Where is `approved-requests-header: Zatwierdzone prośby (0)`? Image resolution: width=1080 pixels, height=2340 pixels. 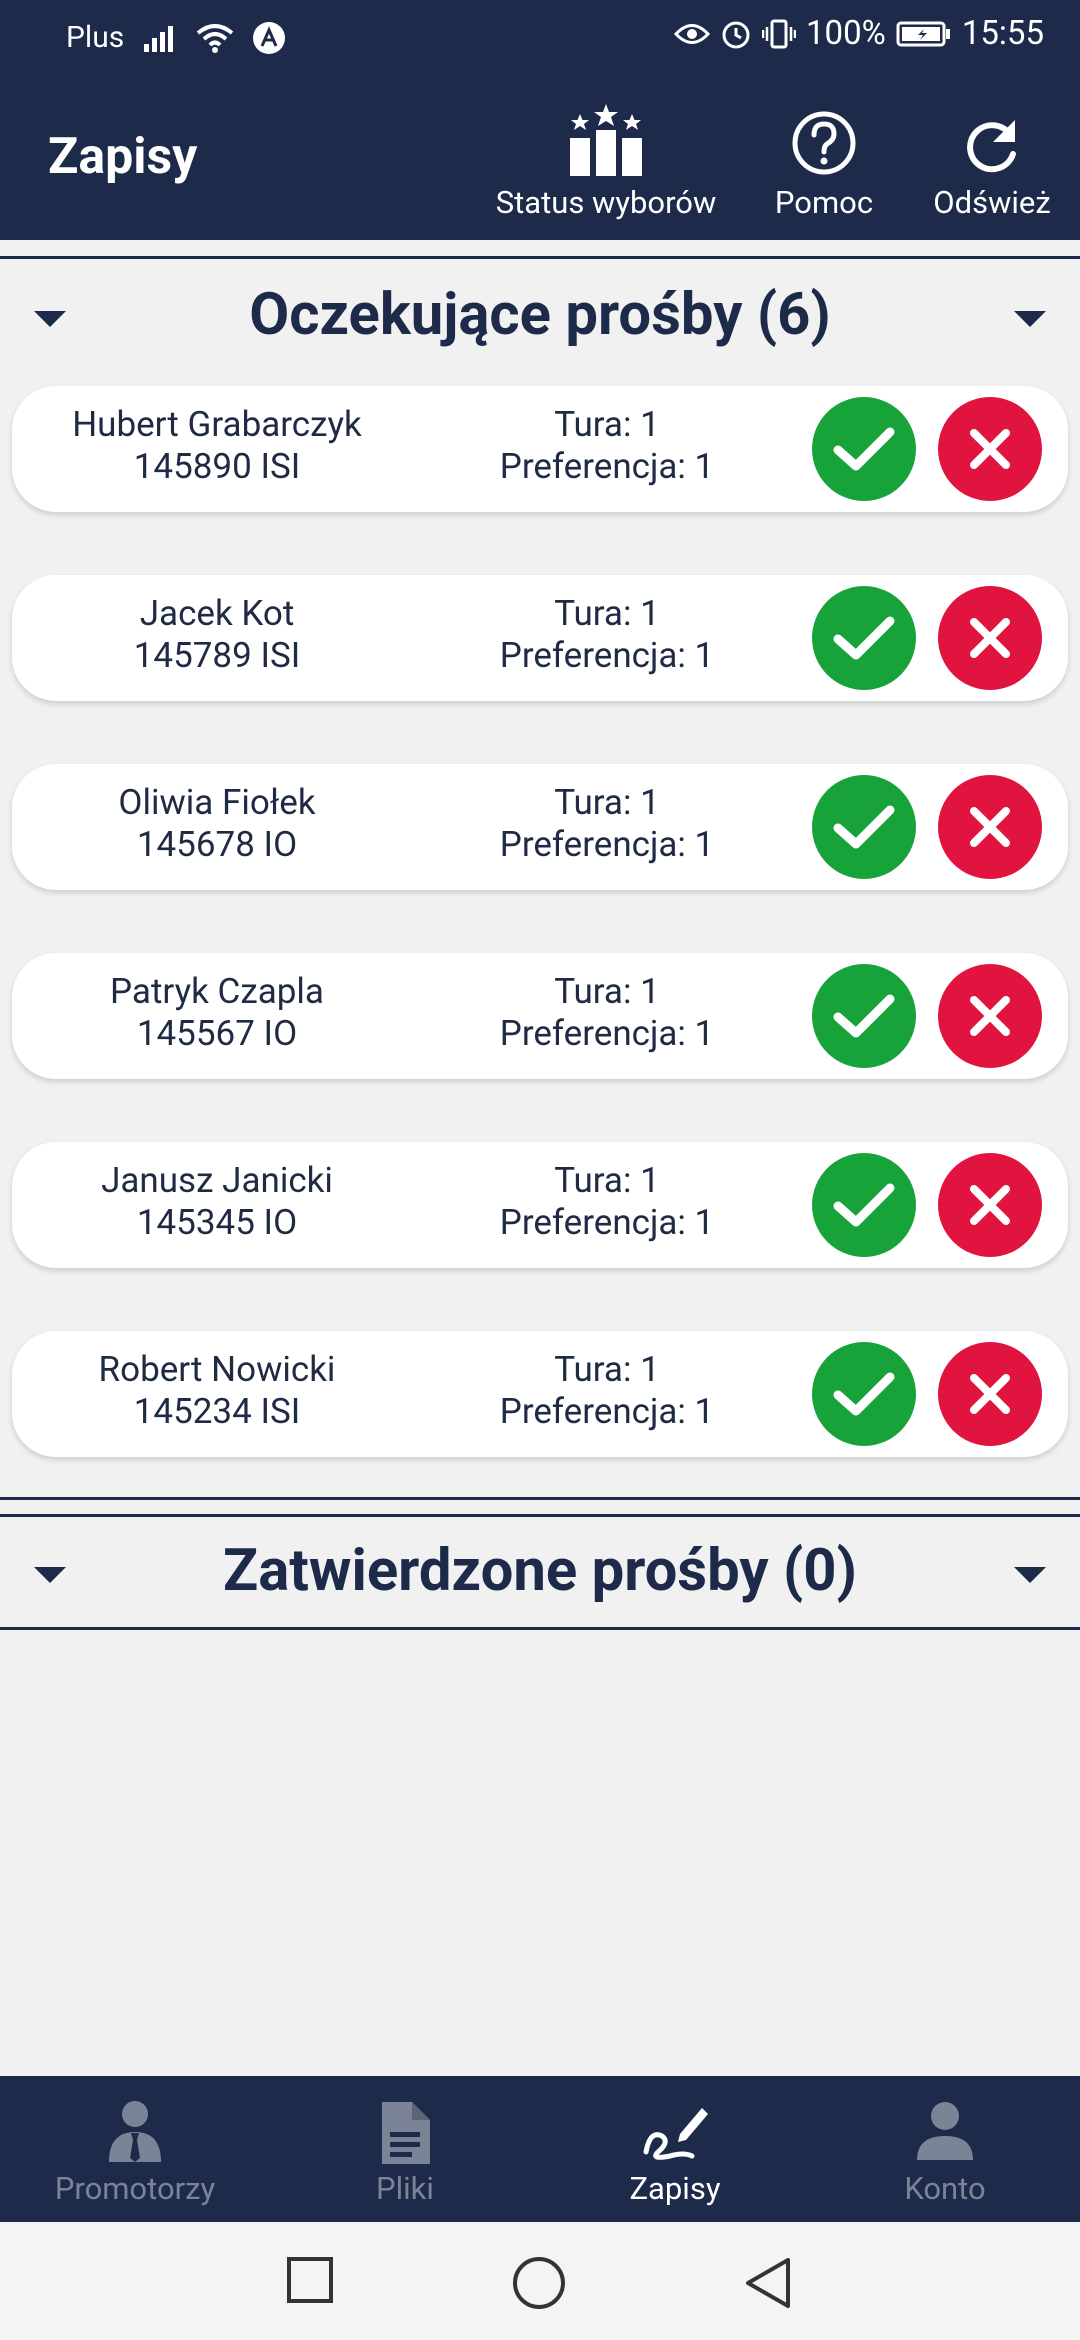 approved-requests-header: Zatwierdzone prośby (0) is located at coordinates (540, 1572).